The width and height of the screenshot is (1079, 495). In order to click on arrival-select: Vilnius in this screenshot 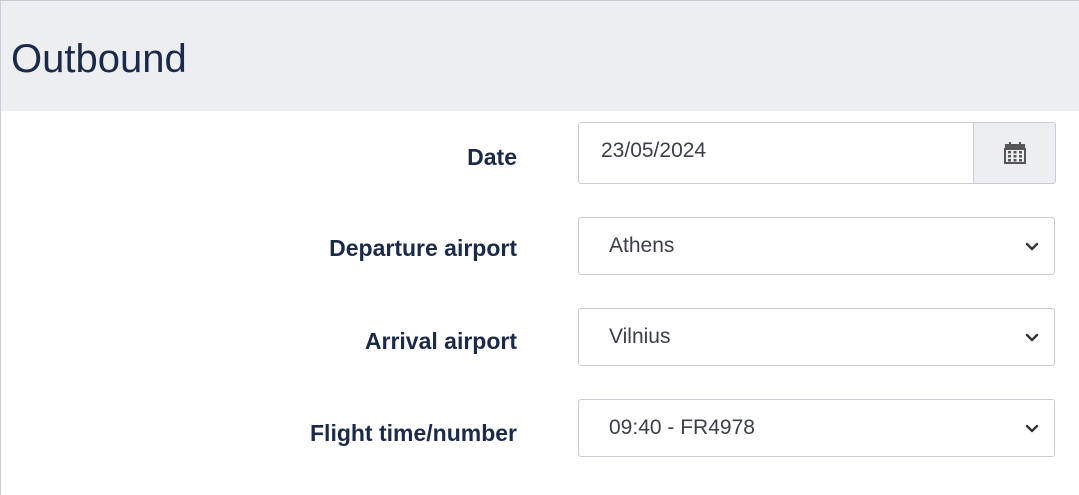, I will do `click(816, 337)`.